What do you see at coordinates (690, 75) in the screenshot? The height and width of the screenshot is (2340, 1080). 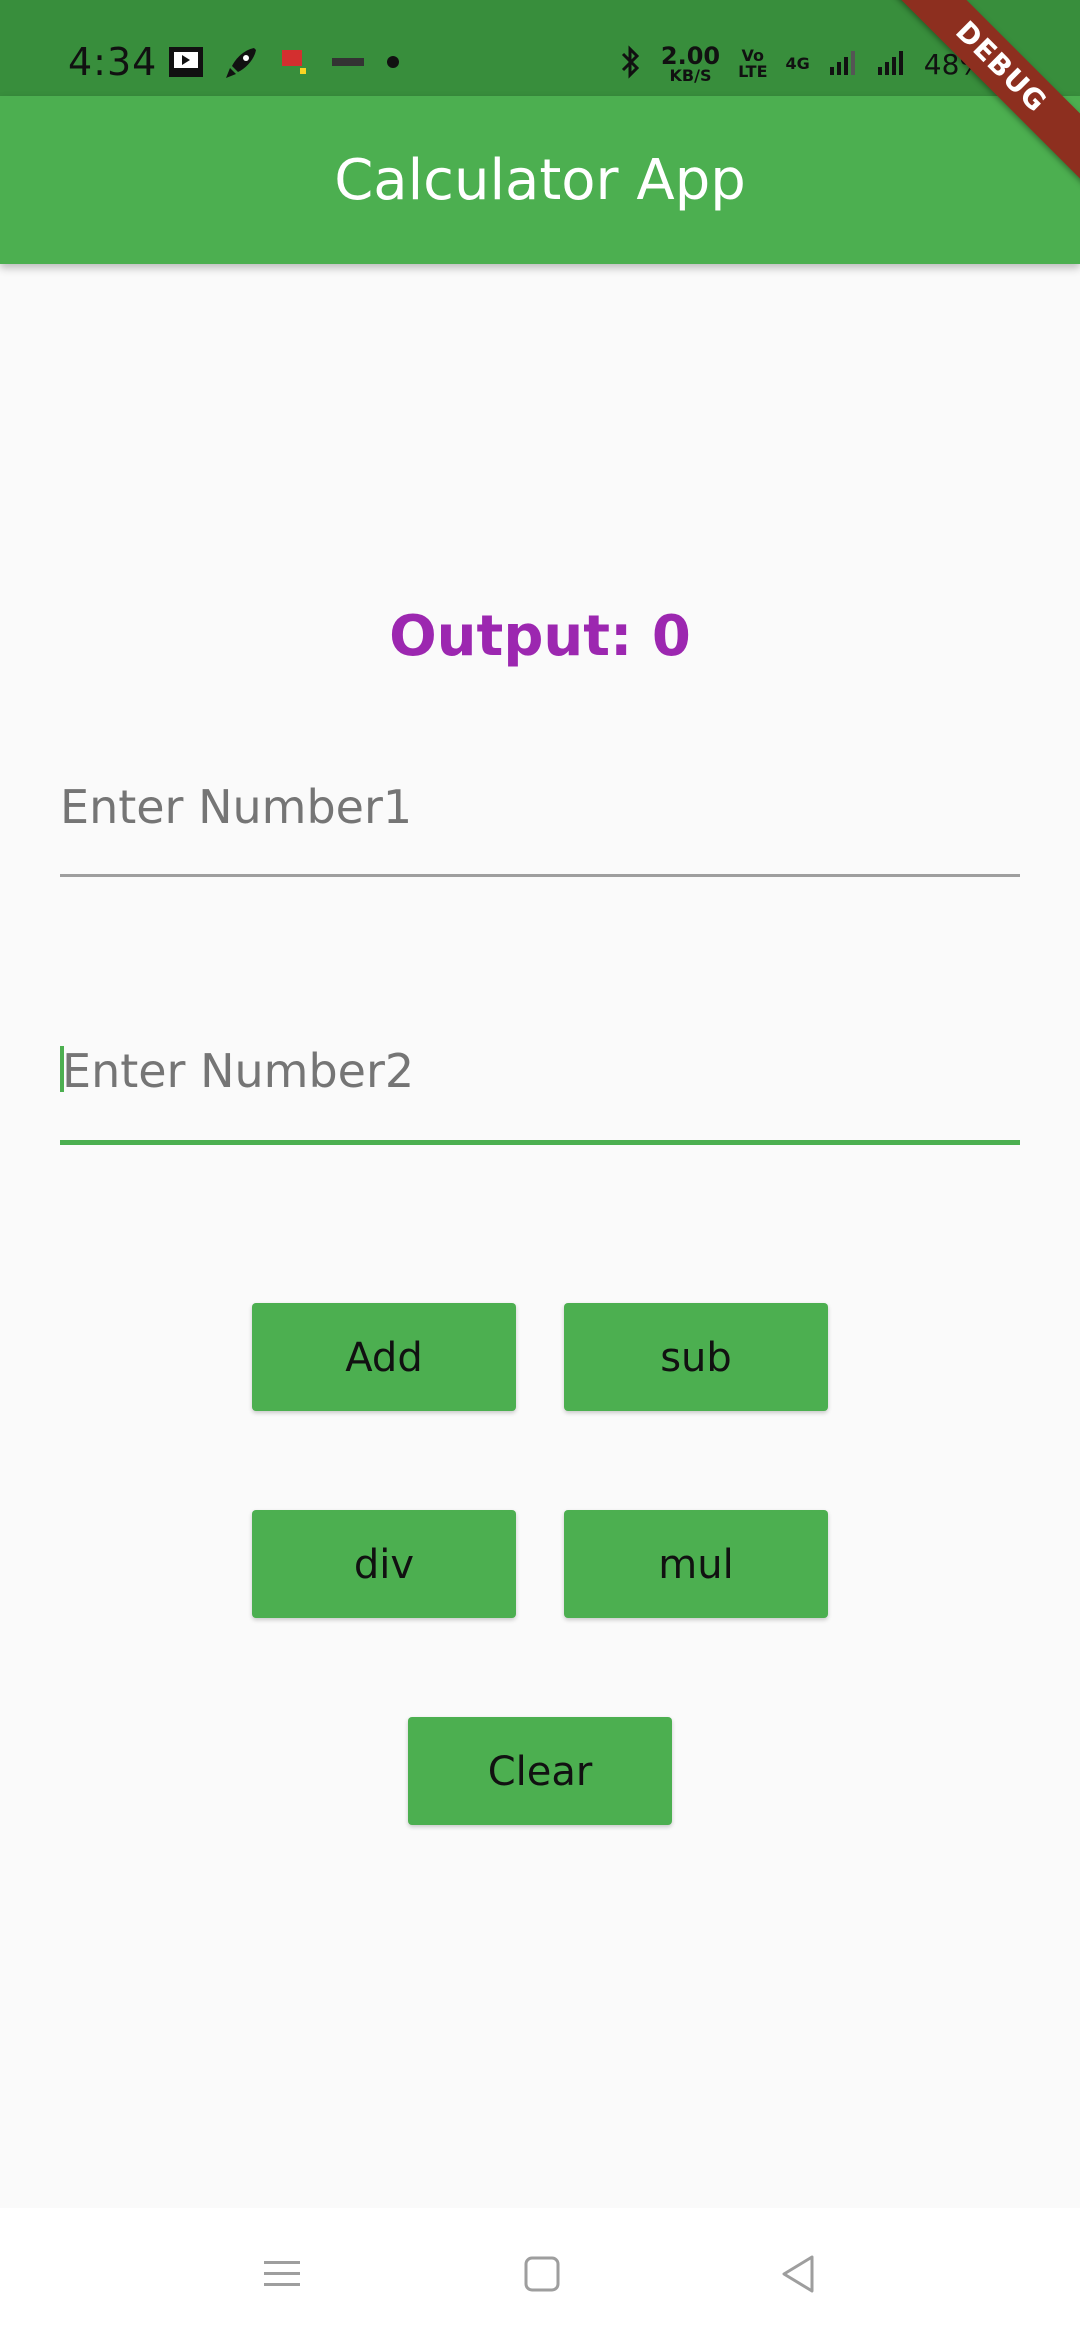 I see `network-speed-unit: KB/S` at bounding box center [690, 75].